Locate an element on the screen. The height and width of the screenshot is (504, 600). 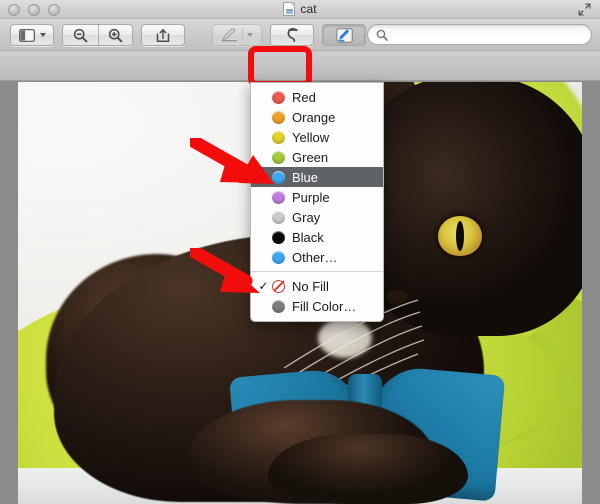
menu-item-black: Black is located at coordinates (317, 237).